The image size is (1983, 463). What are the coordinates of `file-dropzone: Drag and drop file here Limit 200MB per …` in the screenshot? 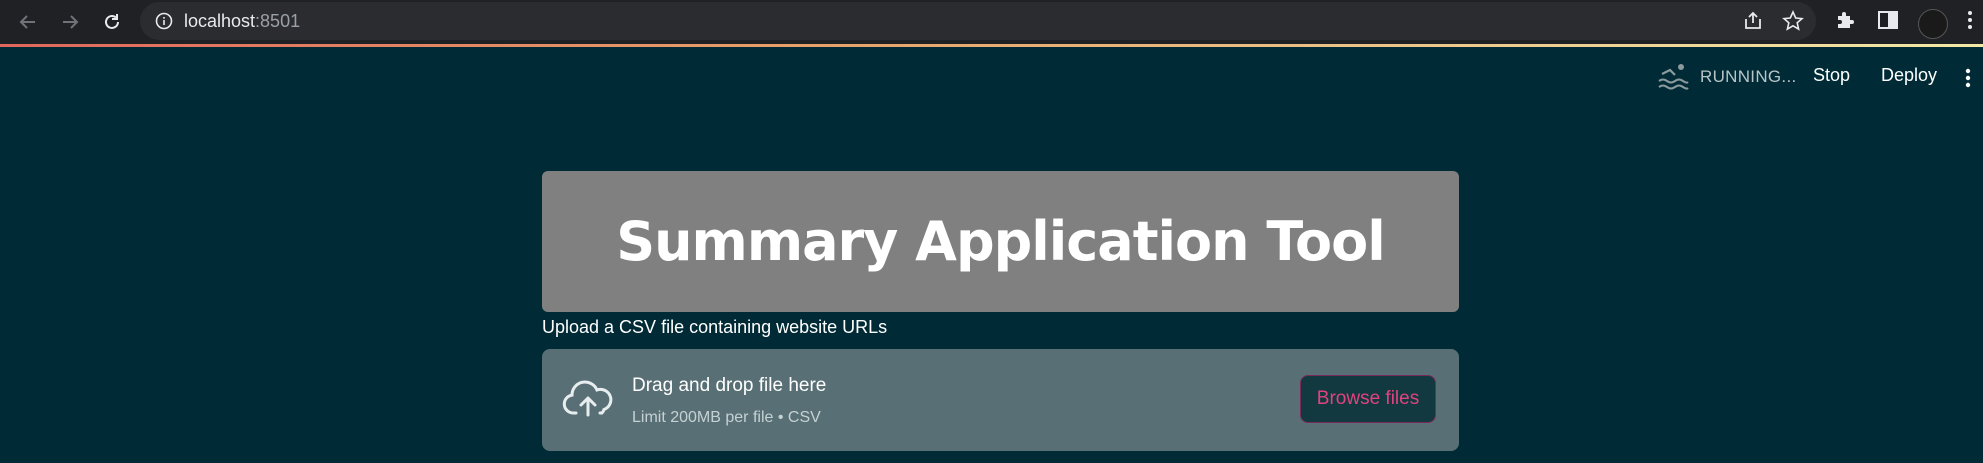 It's located at (1000, 400).